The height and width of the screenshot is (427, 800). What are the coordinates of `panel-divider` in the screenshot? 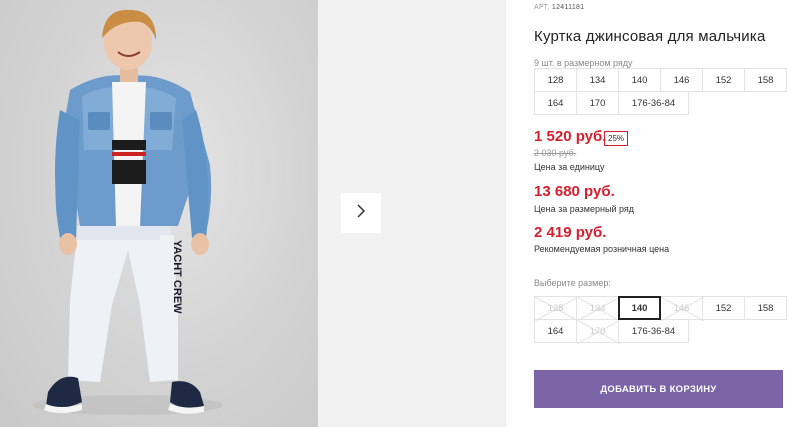 It's located at (505, 213).